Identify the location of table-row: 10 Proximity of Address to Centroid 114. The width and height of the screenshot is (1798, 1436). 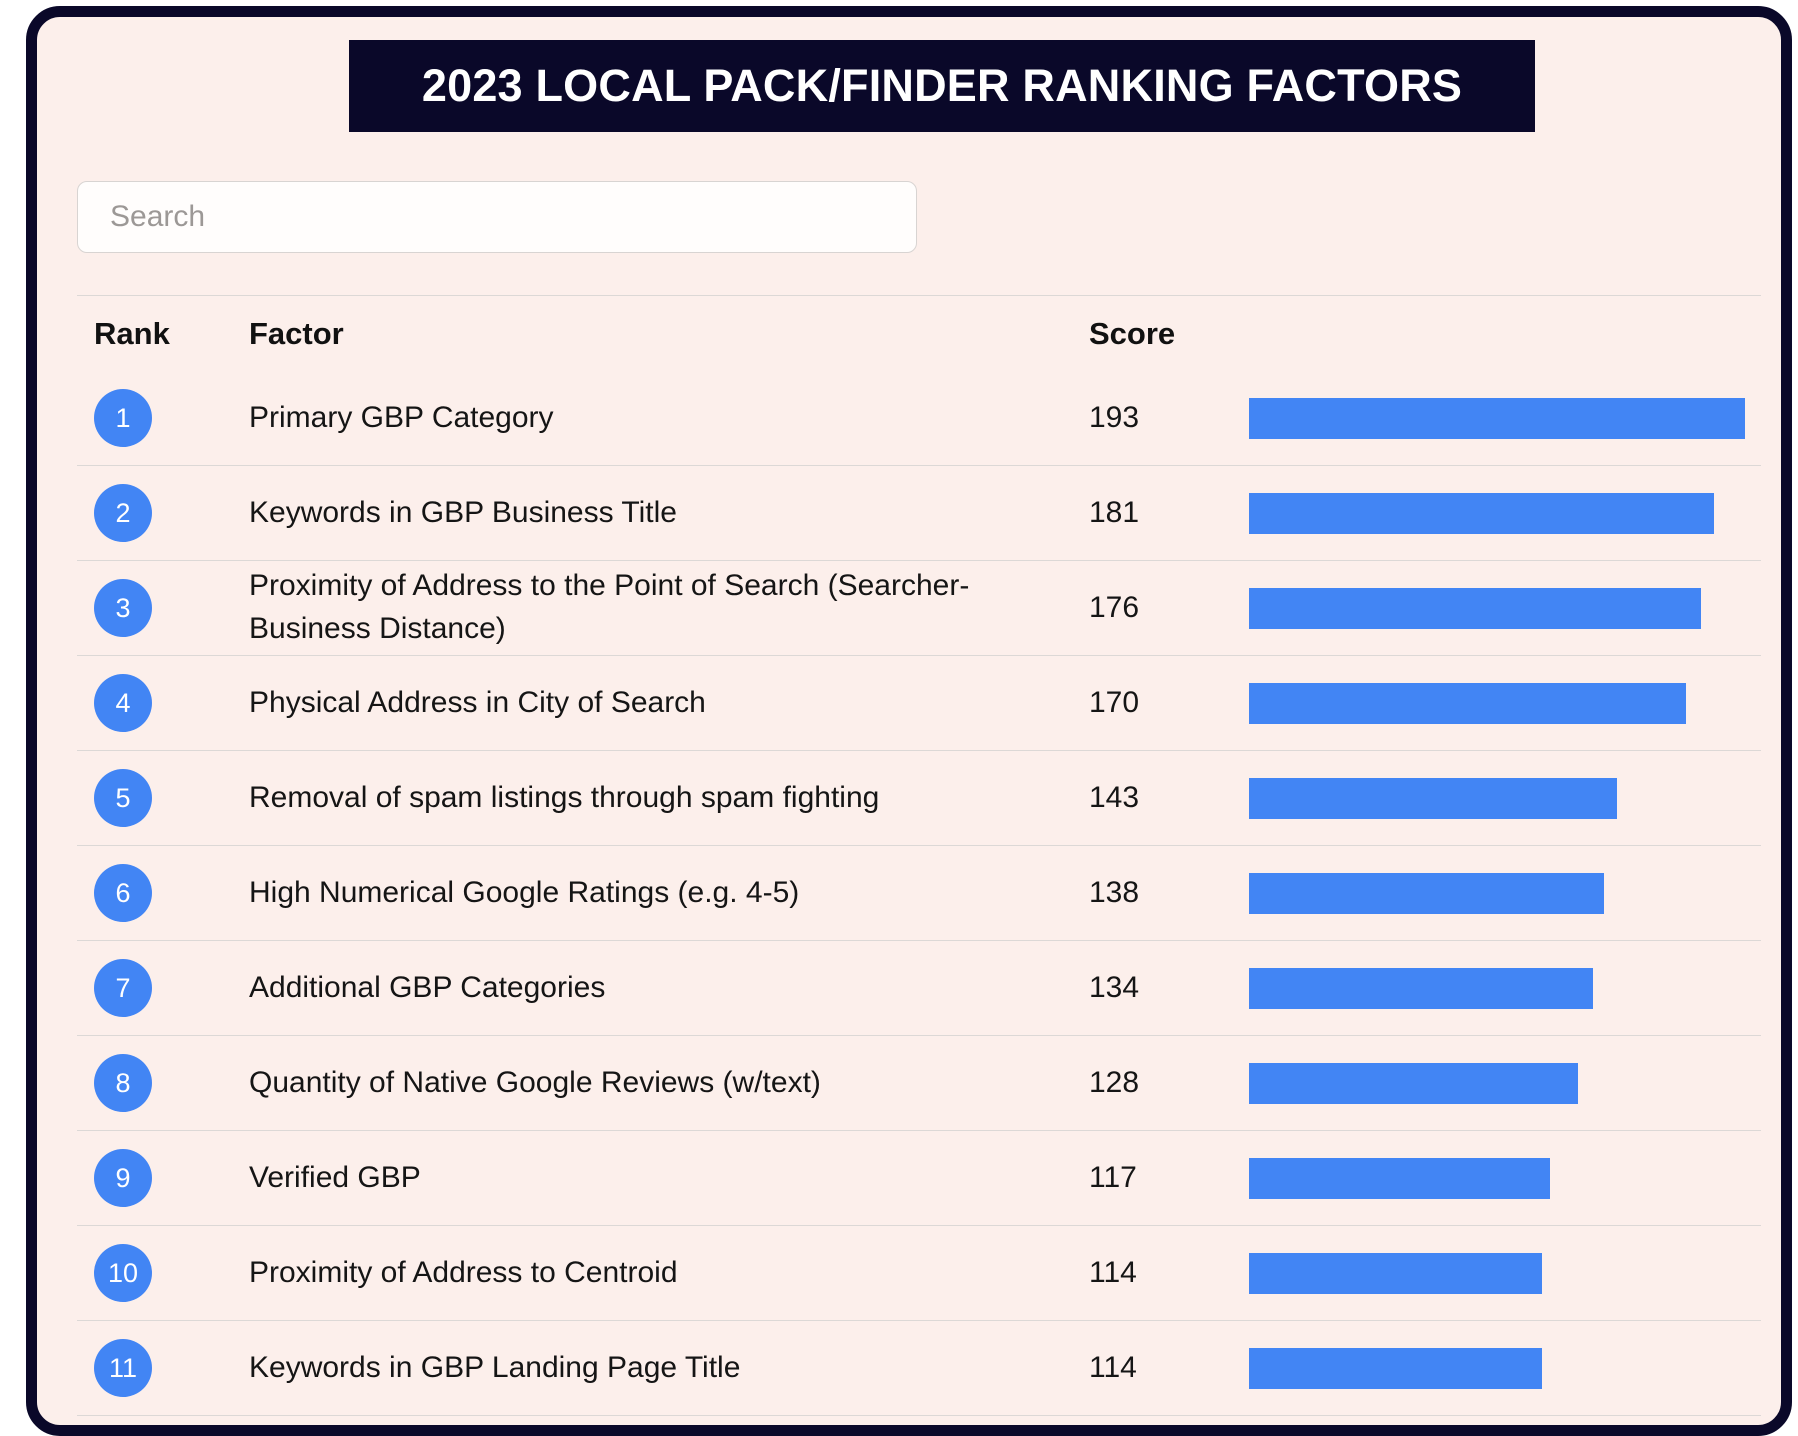
(919, 1273).